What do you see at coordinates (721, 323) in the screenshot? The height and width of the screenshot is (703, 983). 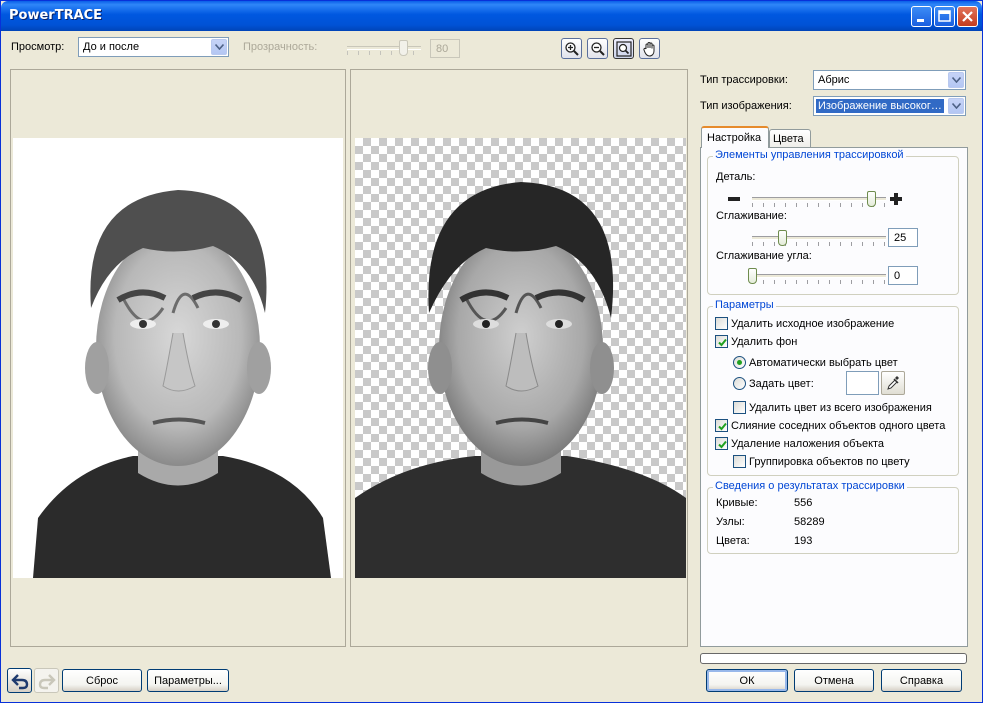 I see `delete-original-checkbox` at bounding box center [721, 323].